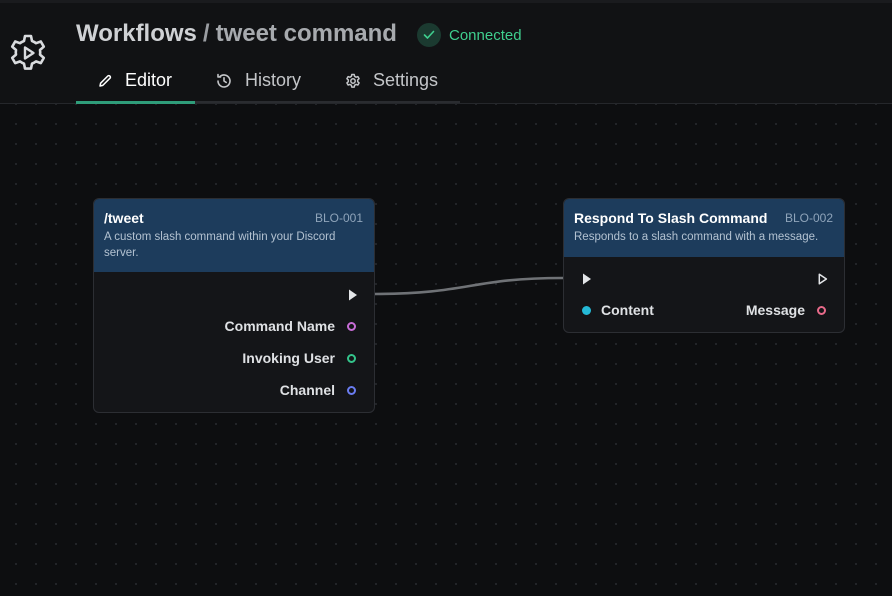  I want to click on output-port-channel: Channel, so click(318, 390).